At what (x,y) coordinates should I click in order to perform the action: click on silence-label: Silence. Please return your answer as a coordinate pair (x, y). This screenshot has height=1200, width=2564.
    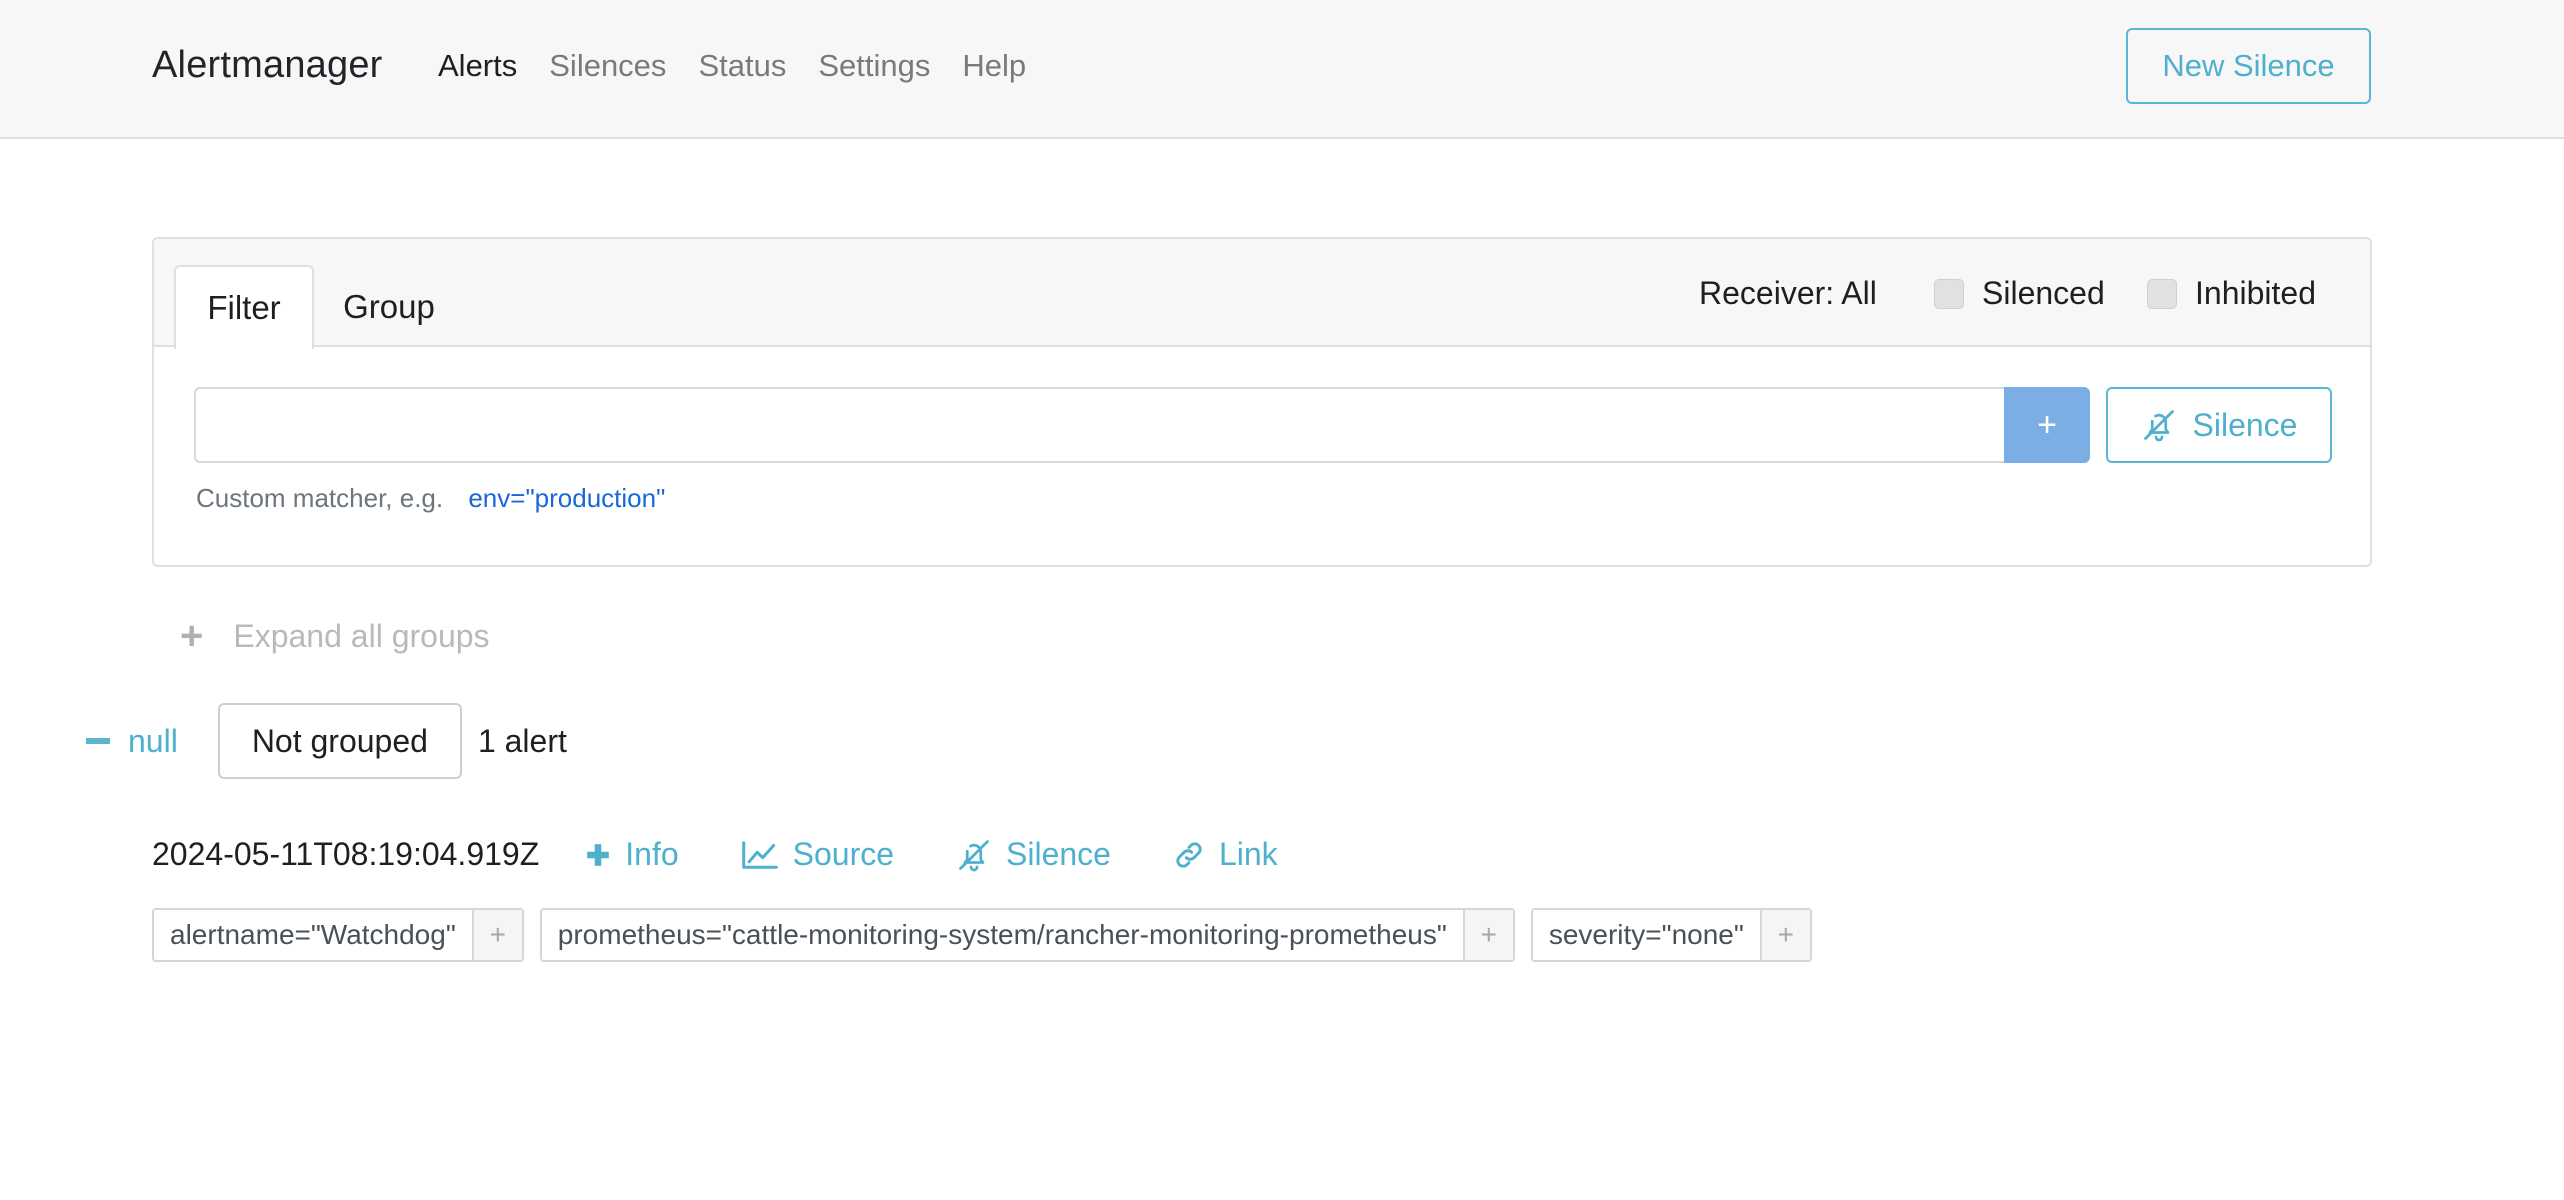
    Looking at the image, I should click on (1058, 854).